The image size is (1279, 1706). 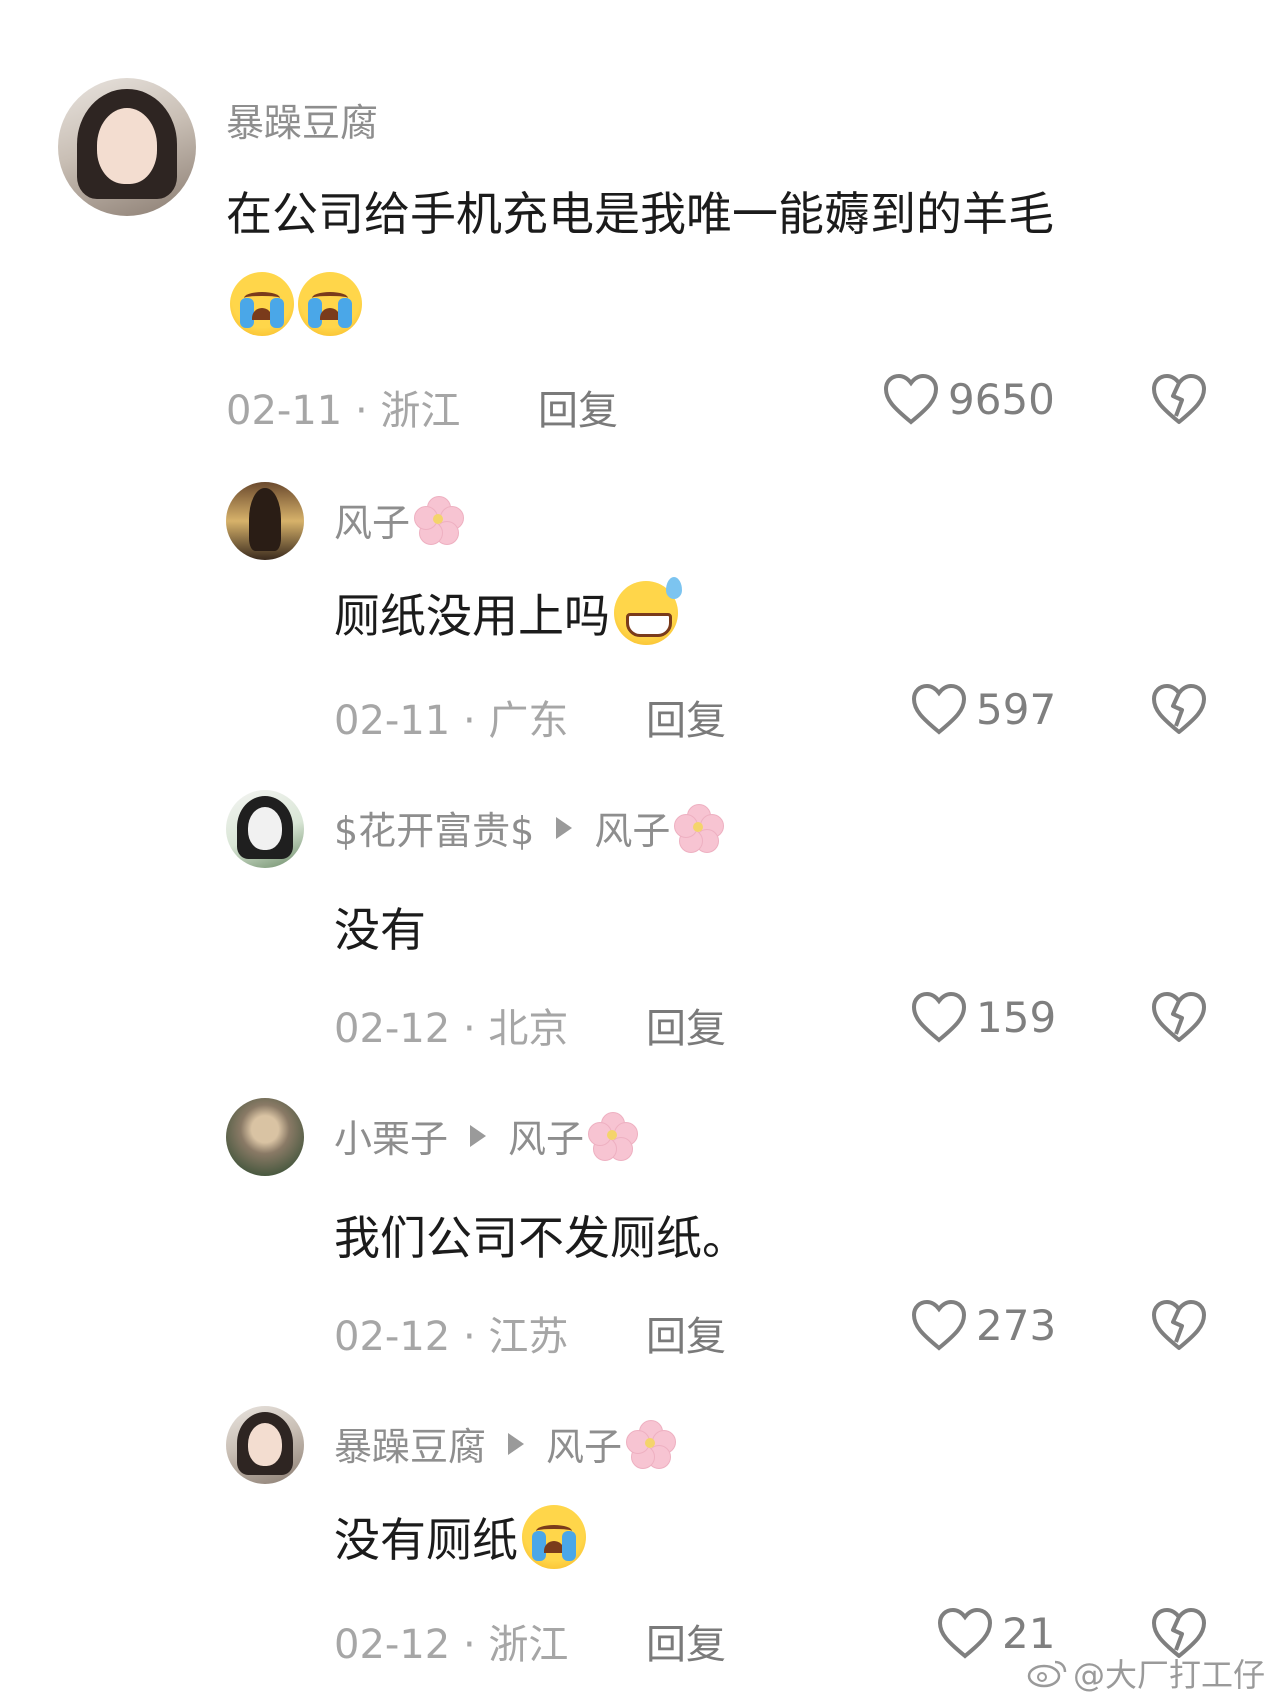 I want to click on like-button: 597, so click(x=983, y=709).